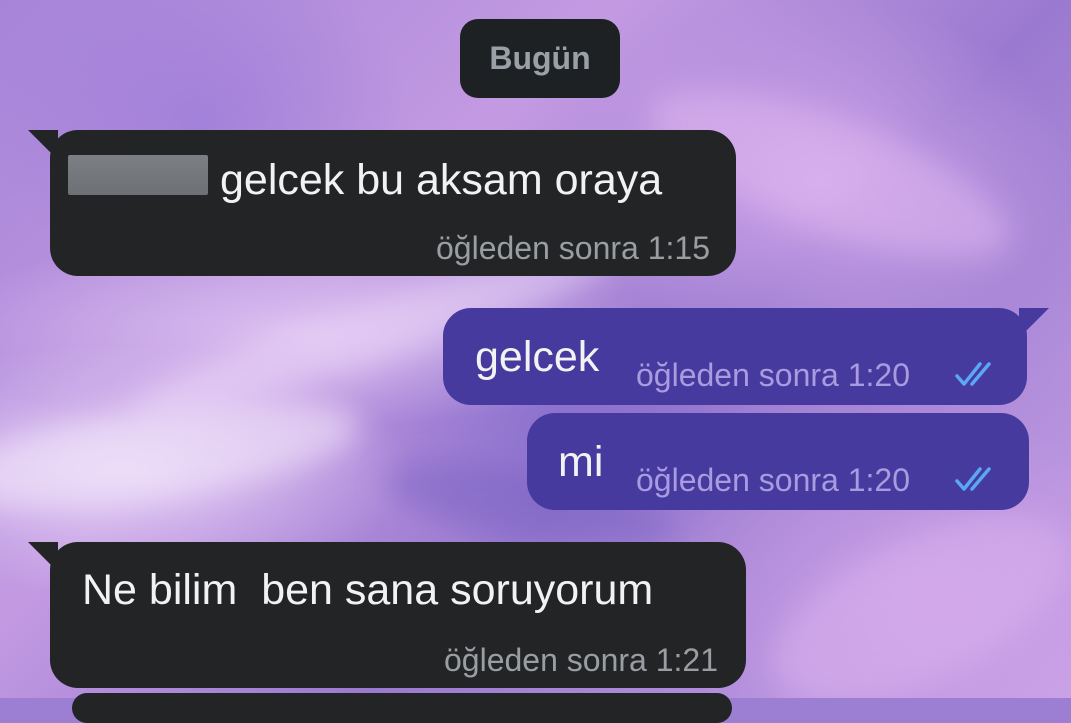 Image resolution: width=1071 pixels, height=723 pixels. What do you see at coordinates (441, 180) in the screenshot?
I see `message-text: gelcek bu aksam oraya` at bounding box center [441, 180].